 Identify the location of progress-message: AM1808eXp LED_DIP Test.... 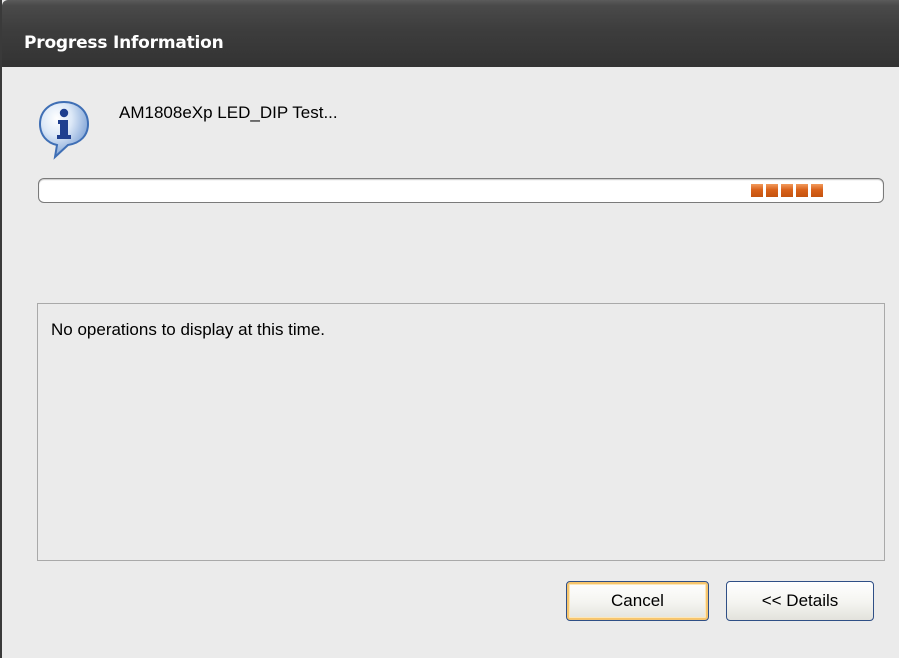
(228, 112).